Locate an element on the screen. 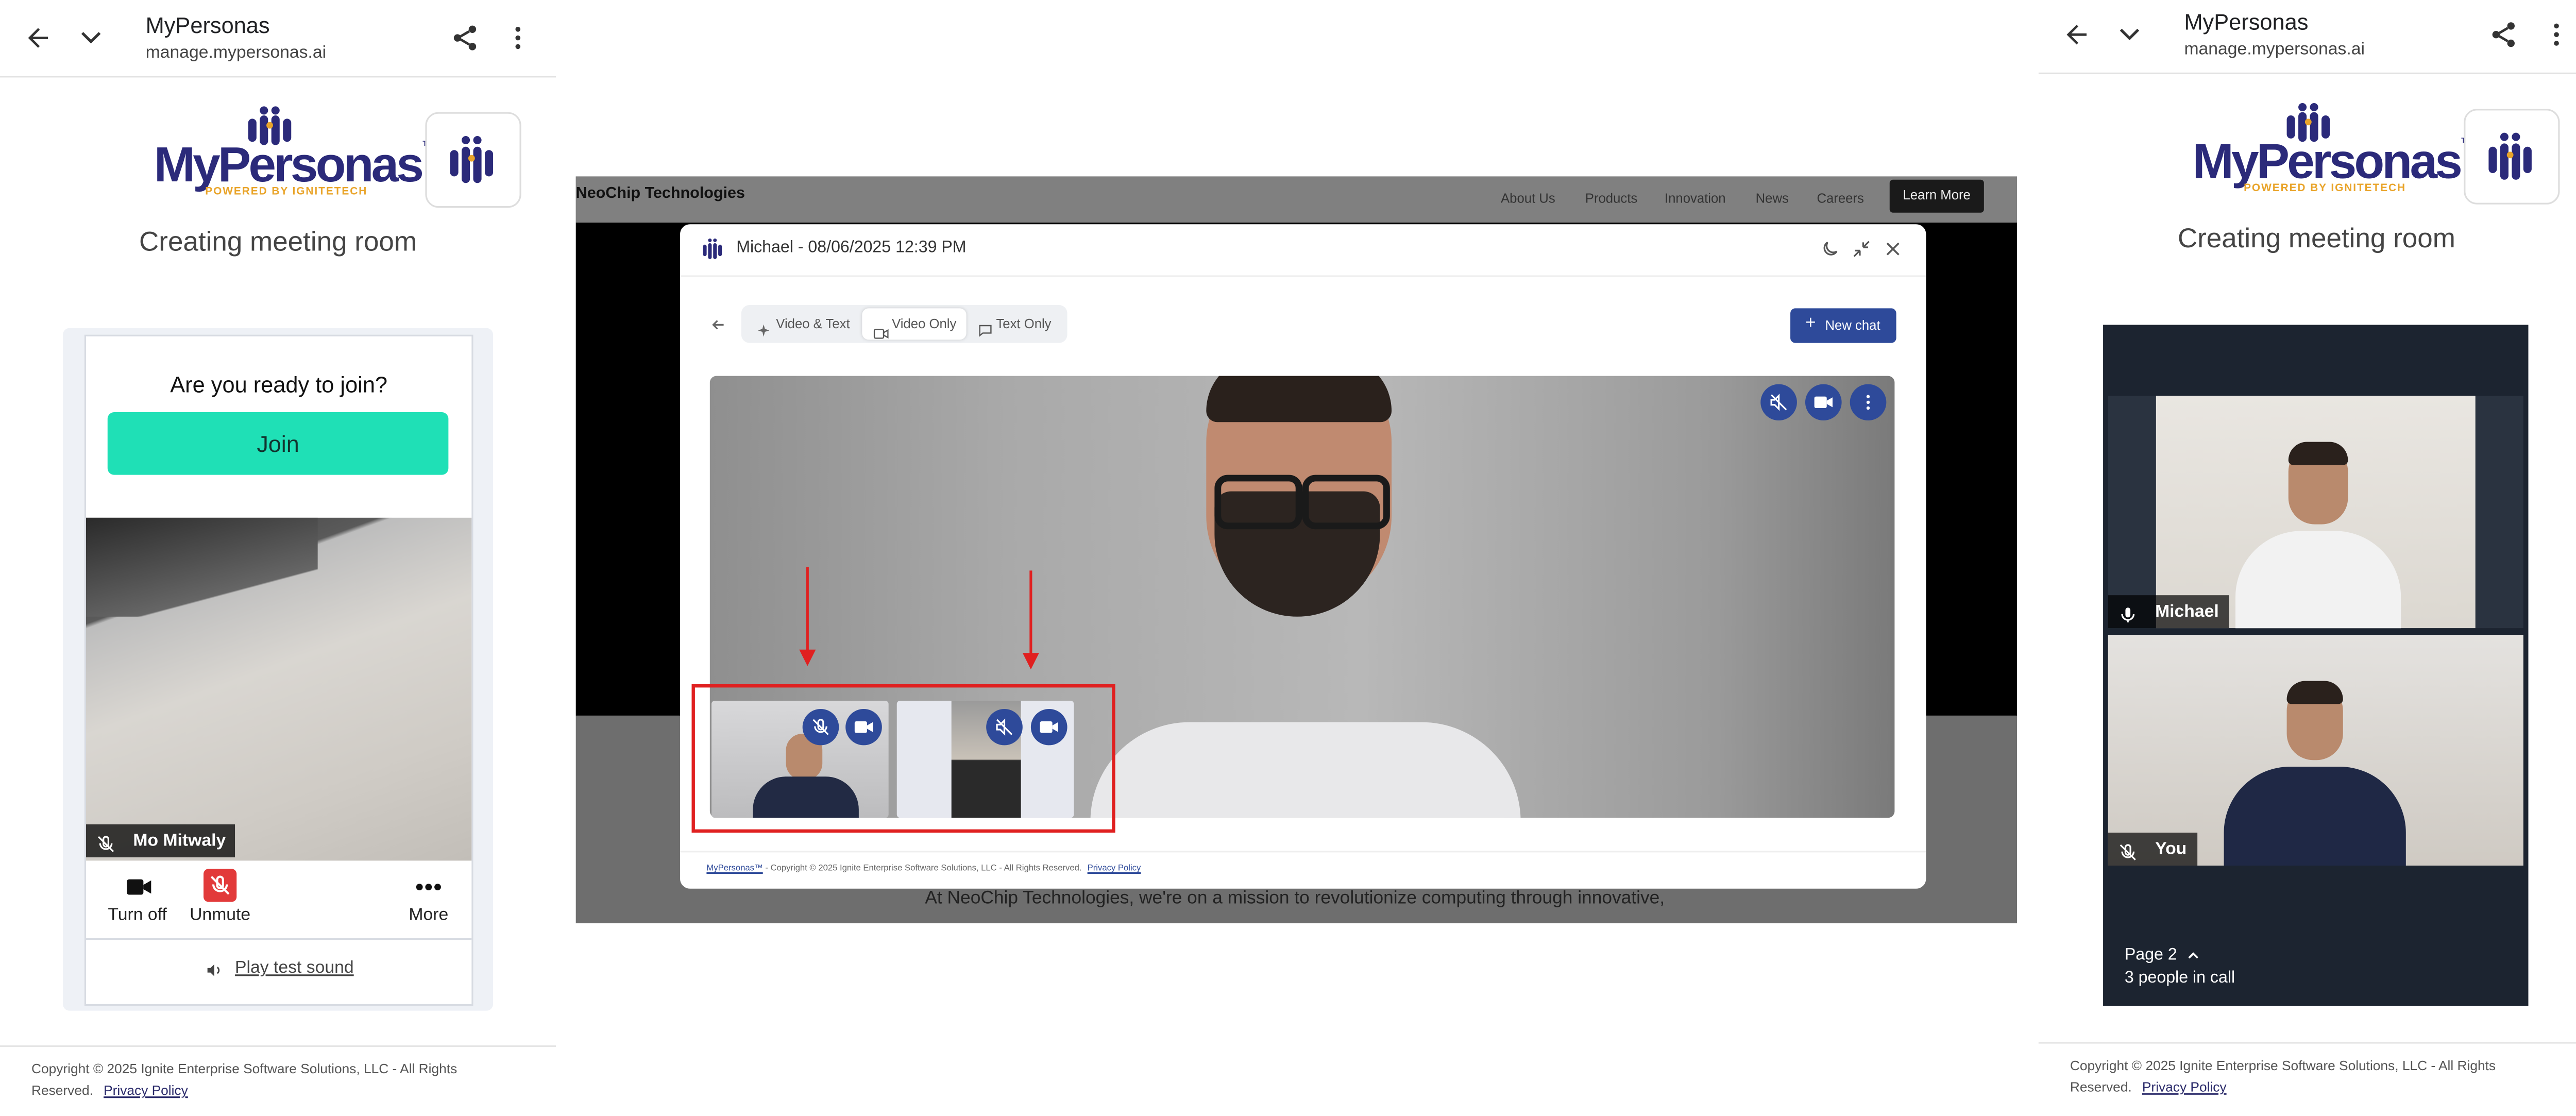  chat-bubble-icon is located at coordinates (985, 331).